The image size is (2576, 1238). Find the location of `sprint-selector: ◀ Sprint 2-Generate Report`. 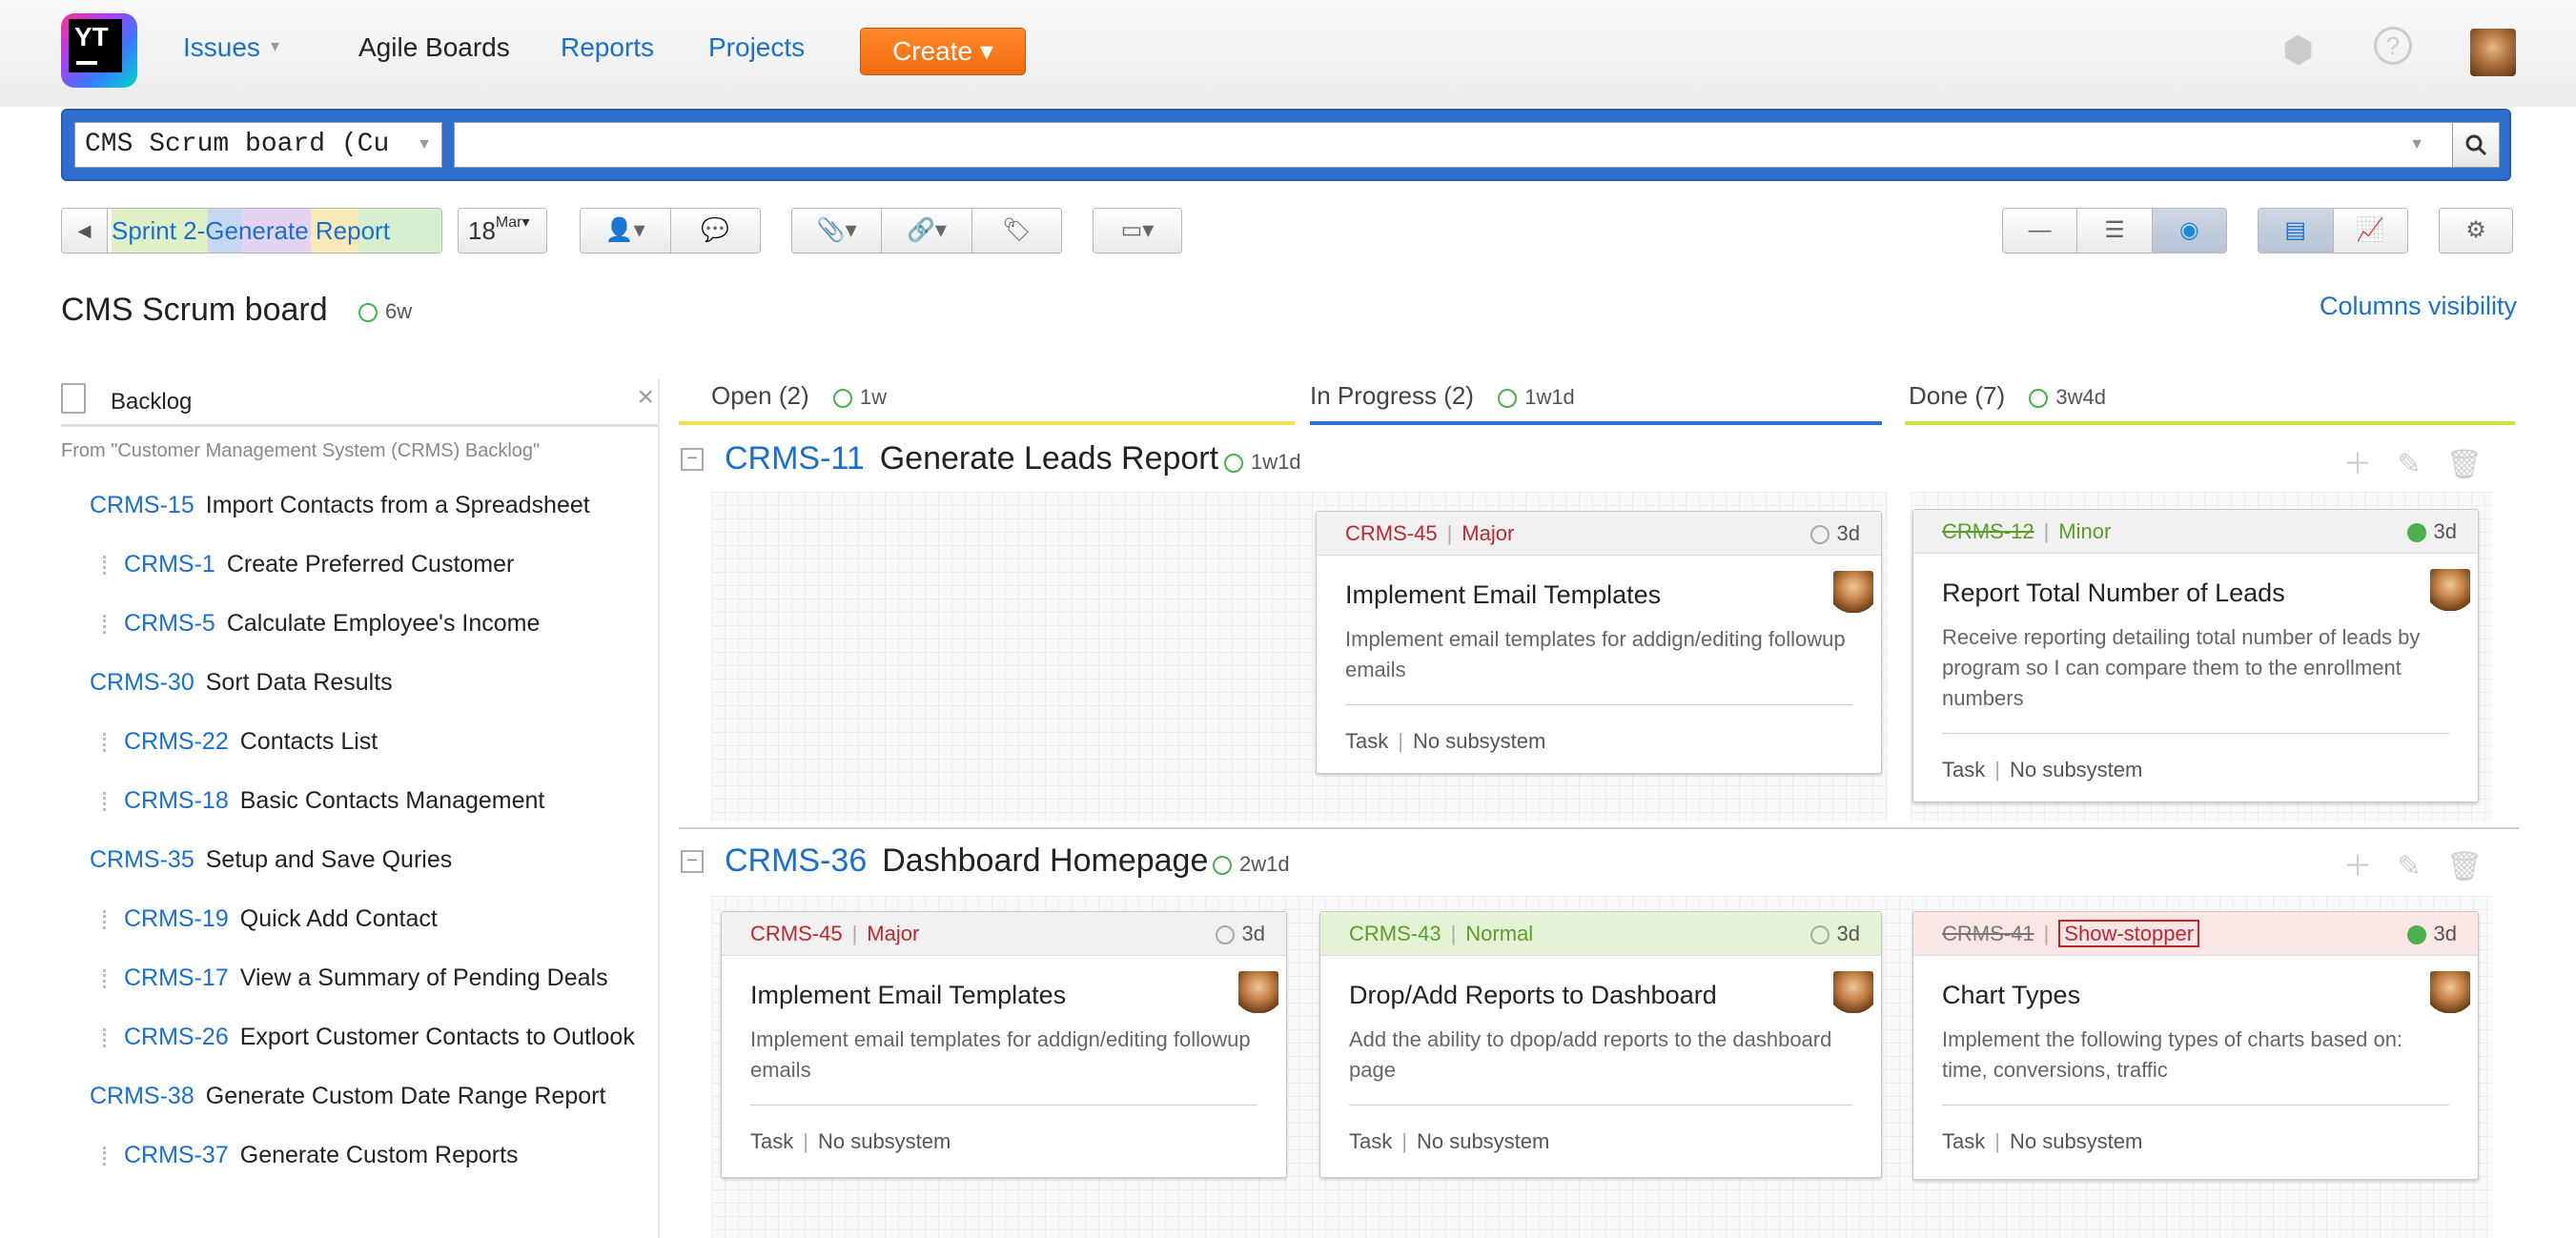

sprint-selector: ◀ Sprint 2-Generate Report is located at coordinates (251, 231).